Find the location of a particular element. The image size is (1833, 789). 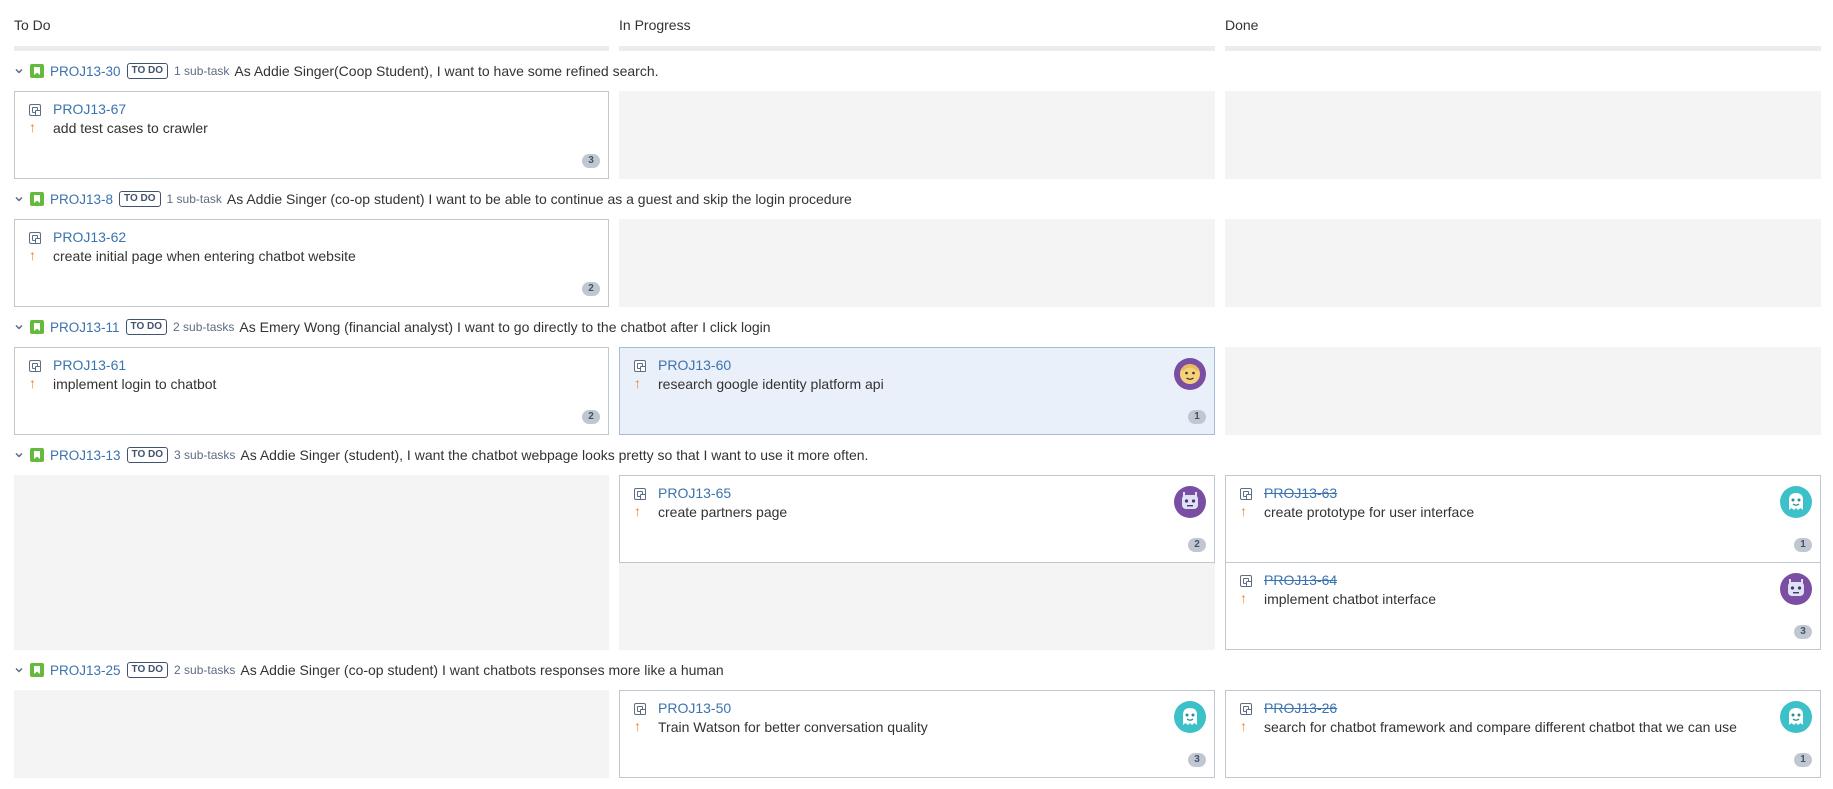

issue-summary: implement login to chatbot is located at coordinates (135, 384).